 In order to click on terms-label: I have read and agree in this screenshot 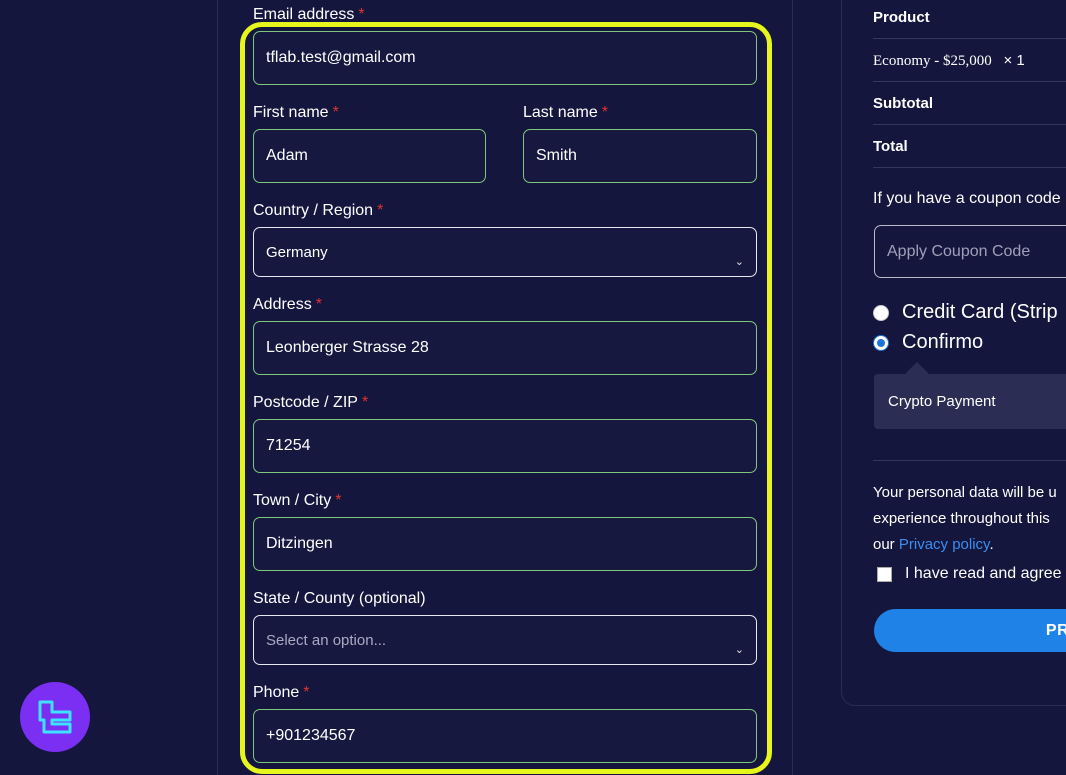, I will do `click(983, 573)`.